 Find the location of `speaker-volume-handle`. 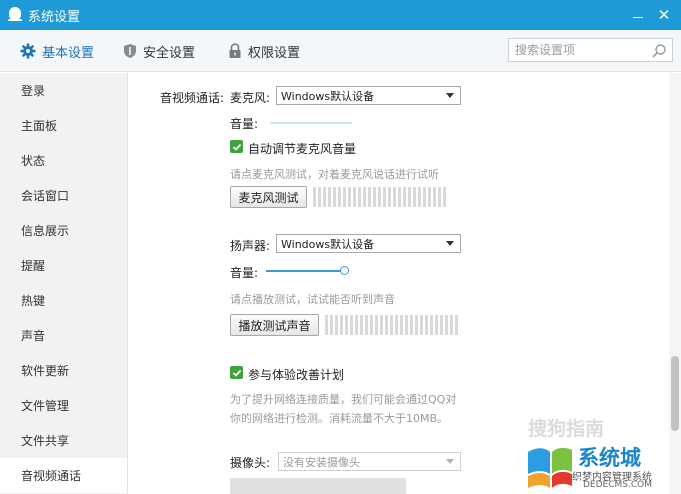

speaker-volume-handle is located at coordinates (344, 270).